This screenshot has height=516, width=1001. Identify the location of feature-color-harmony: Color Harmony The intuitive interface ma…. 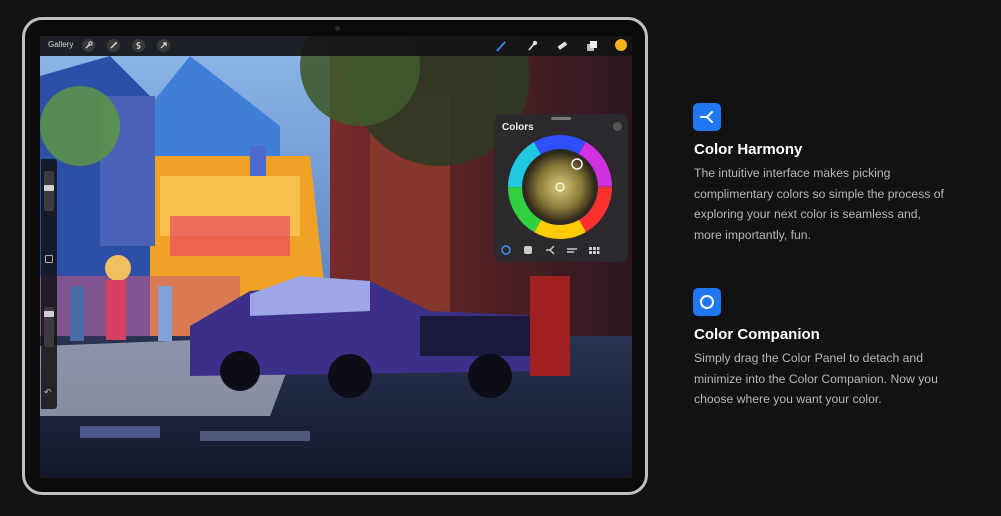
(838, 178).